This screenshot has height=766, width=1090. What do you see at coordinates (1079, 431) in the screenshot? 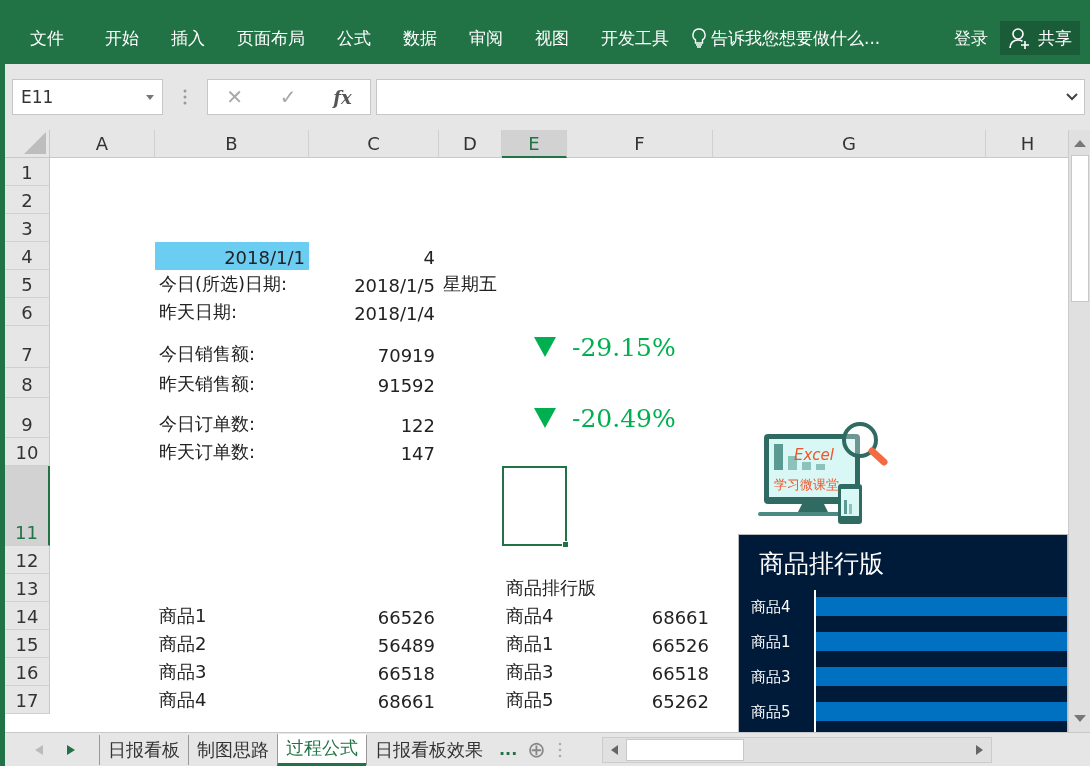
I see `vertical-scrollbar` at bounding box center [1079, 431].